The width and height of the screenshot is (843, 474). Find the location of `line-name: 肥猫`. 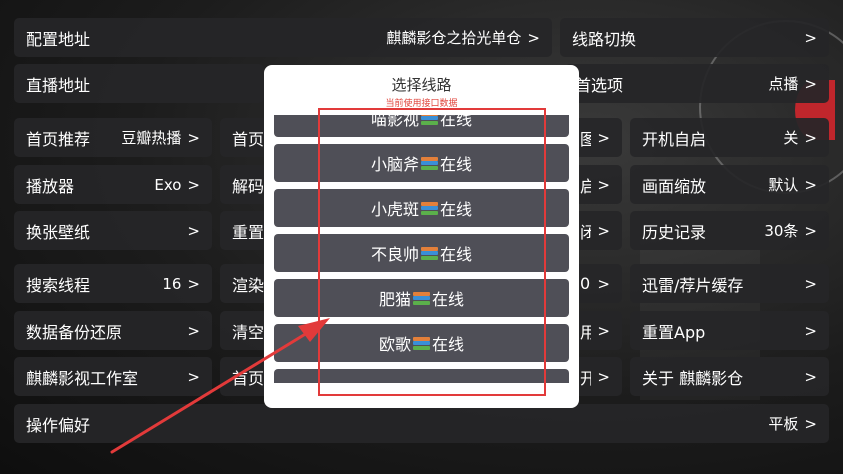

line-name: 肥猫 is located at coordinates (394, 299).